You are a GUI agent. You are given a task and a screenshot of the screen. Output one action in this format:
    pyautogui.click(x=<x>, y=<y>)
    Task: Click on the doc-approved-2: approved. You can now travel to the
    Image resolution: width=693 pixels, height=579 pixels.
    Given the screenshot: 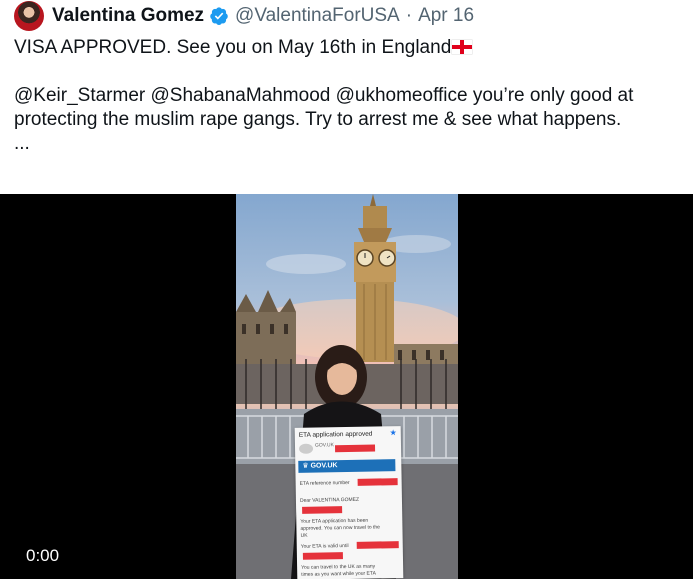 What is the action you would take?
    pyautogui.click(x=340, y=528)
    